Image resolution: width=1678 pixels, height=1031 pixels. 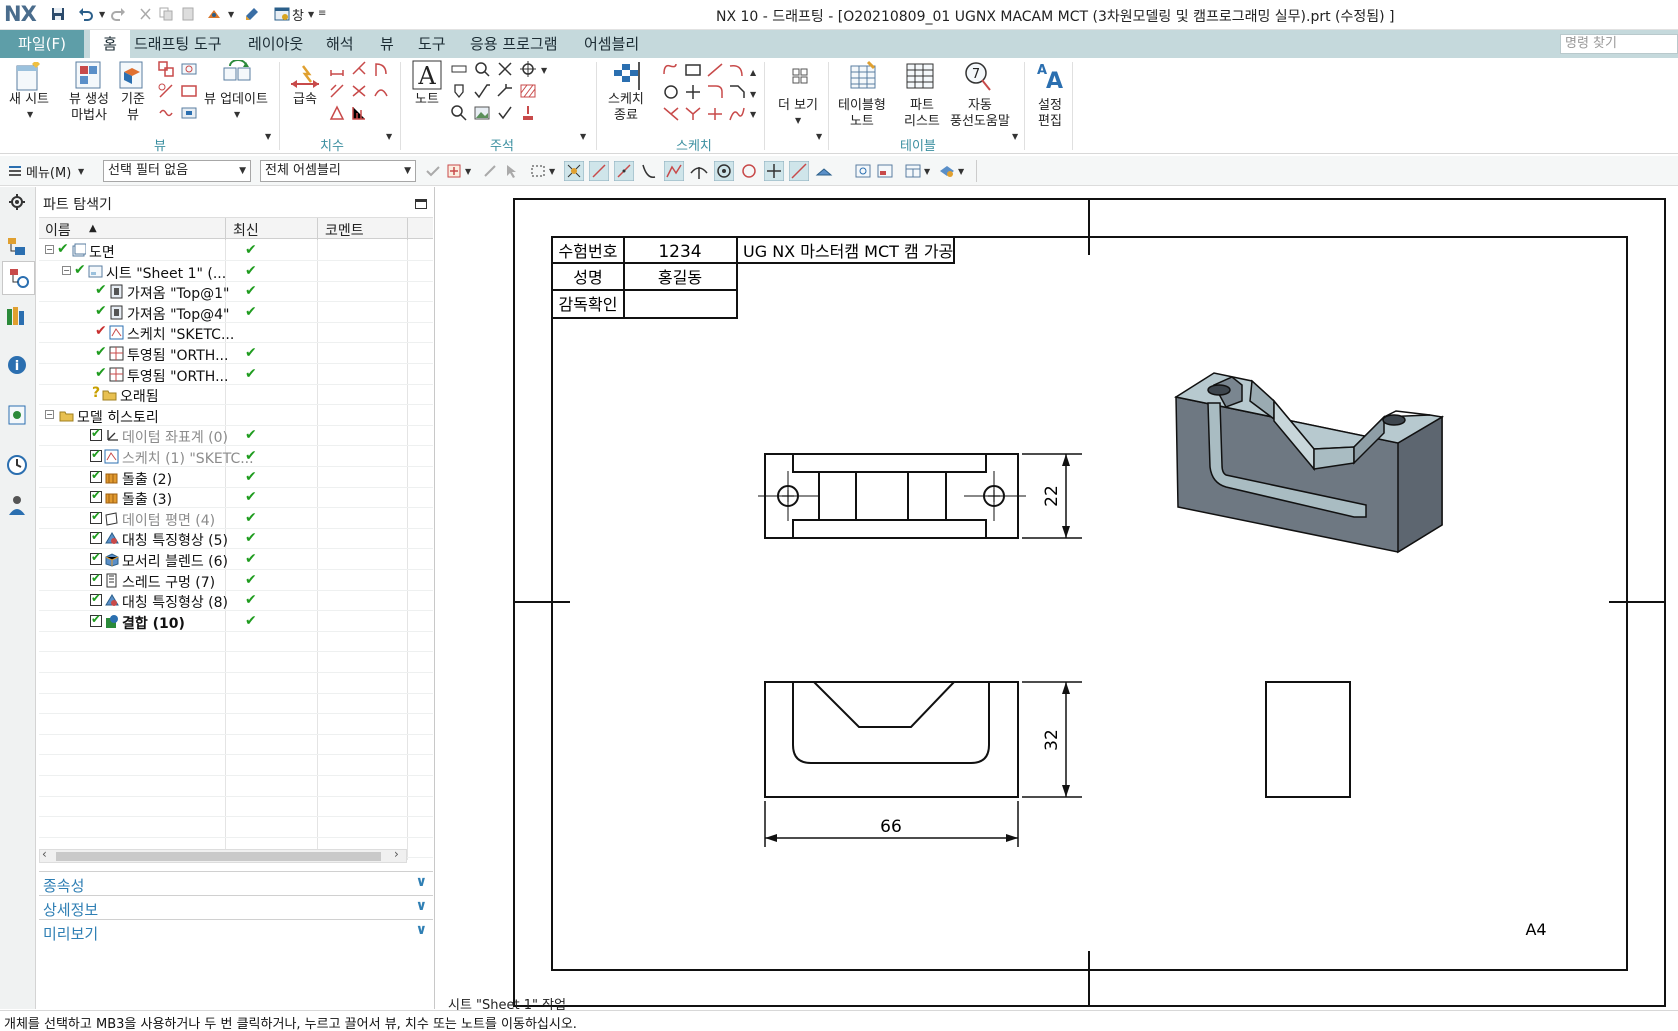 What do you see at coordinates (459, 69) in the screenshot?
I see `feature-control-frame-icon` at bounding box center [459, 69].